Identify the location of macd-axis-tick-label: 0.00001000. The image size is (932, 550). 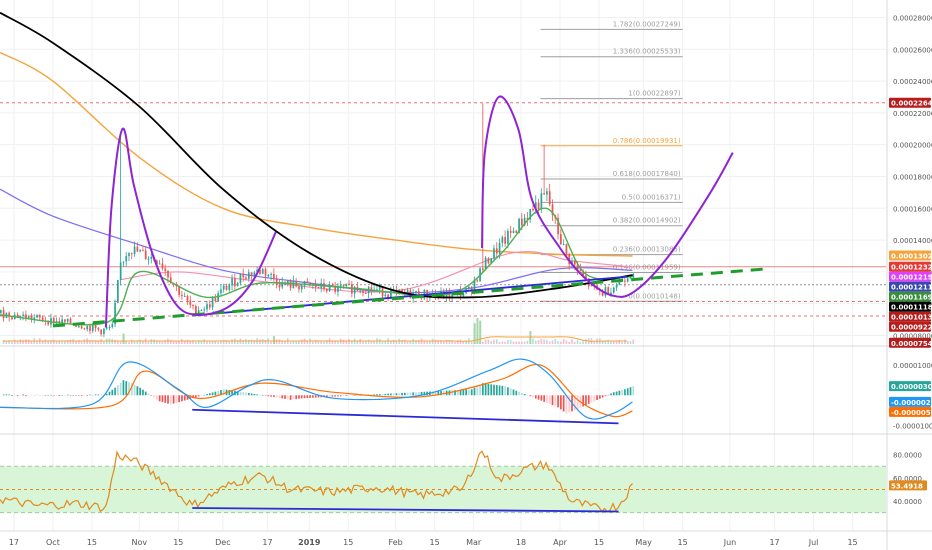
(912, 366).